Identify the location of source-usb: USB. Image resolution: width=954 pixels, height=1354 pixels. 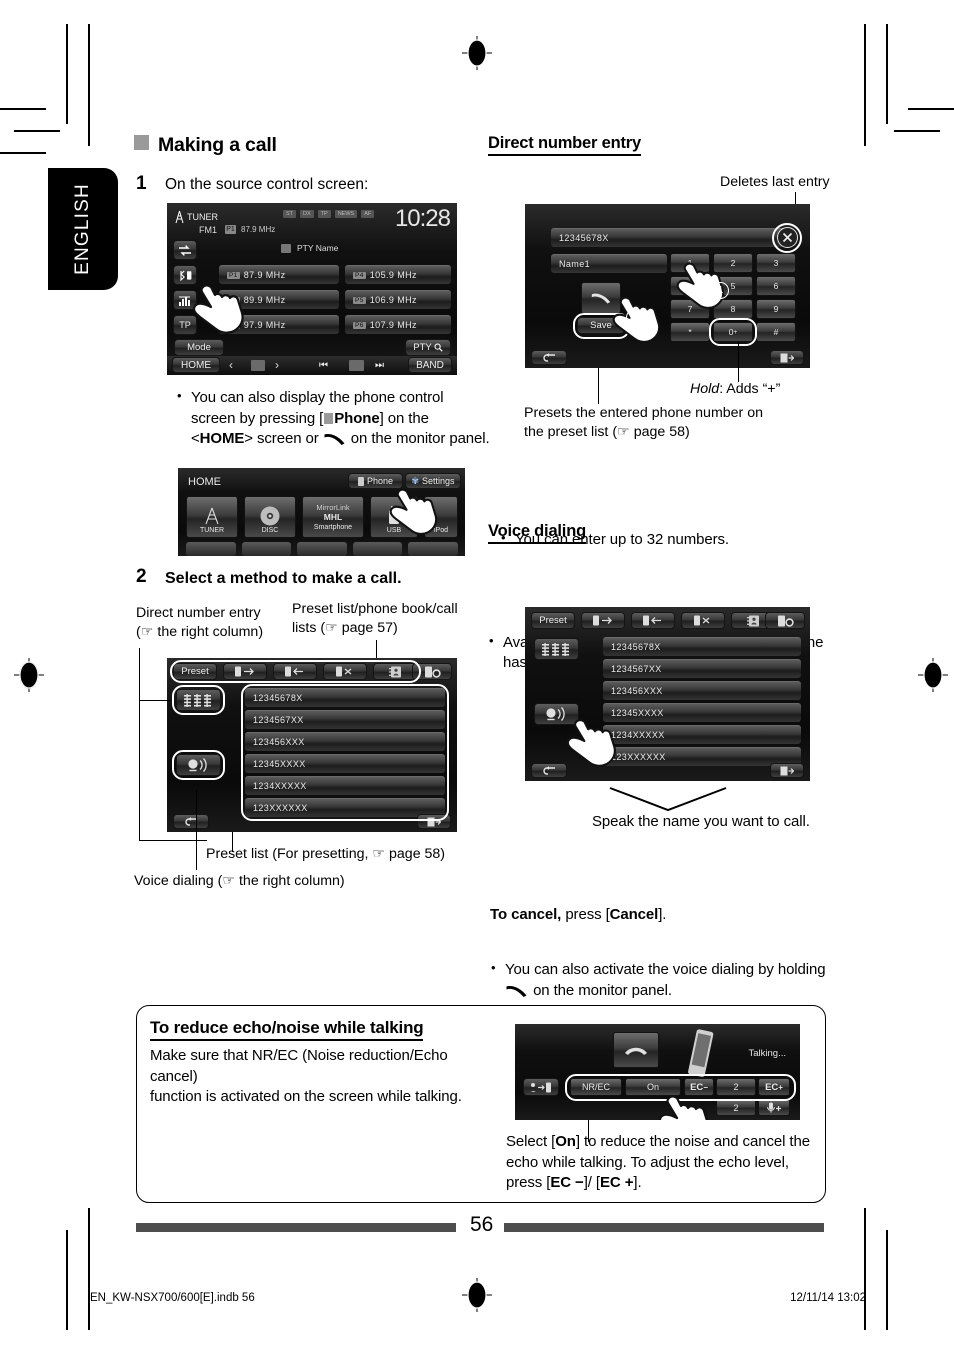
(394, 517).